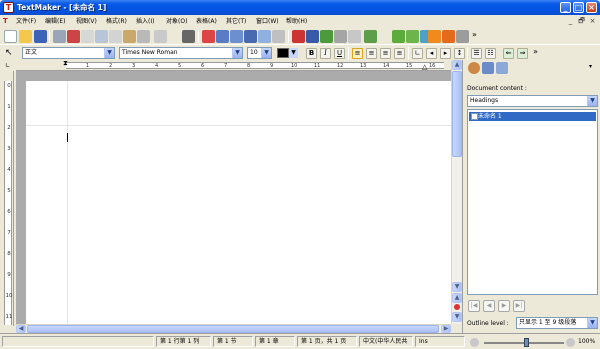 Image resolution: width=600 pixels, height=349 pixels. What do you see at coordinates (26, 21) in the screenshot?
I see `menu-file: 文件(F)` at bounding box center [26, 21].